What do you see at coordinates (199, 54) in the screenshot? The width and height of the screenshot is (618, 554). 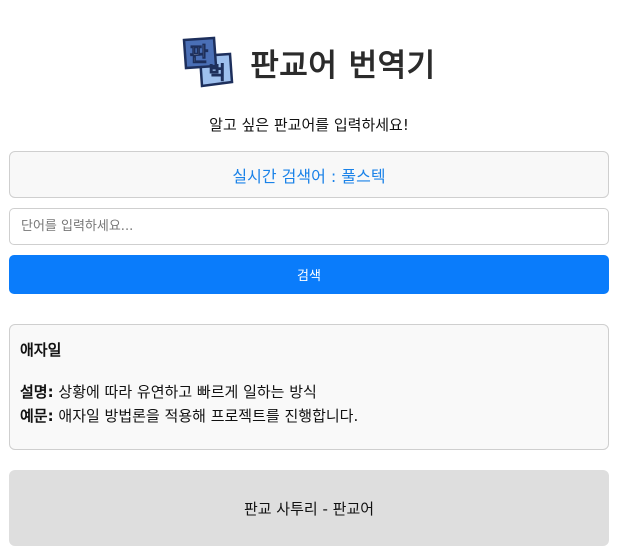 I see `svg-text: 판` at bounding box center [199, 54].